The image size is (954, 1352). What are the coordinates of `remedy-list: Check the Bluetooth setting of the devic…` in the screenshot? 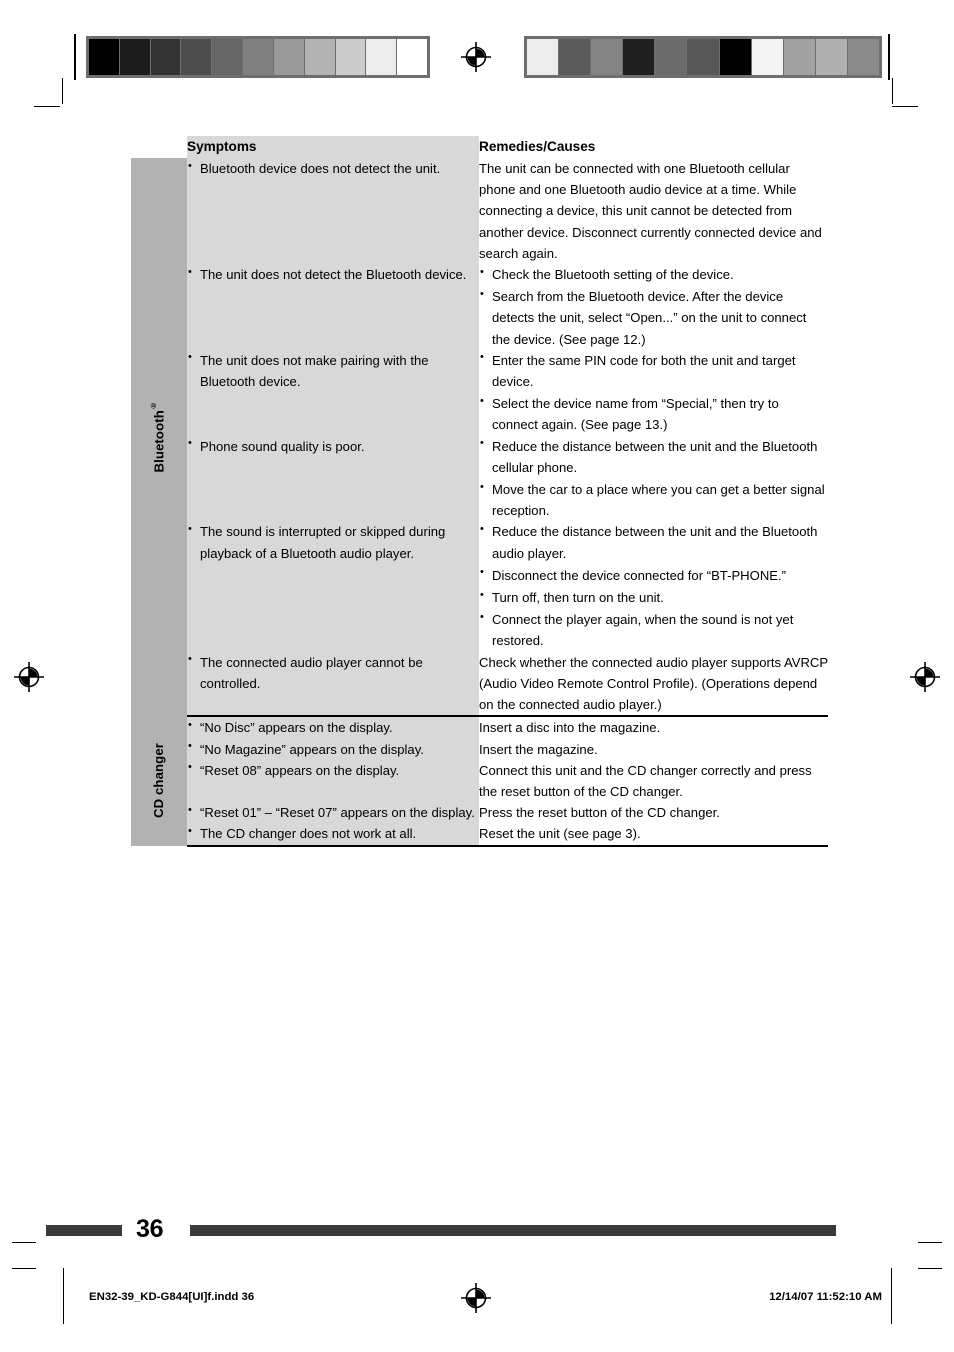 It's located at (653, 307).